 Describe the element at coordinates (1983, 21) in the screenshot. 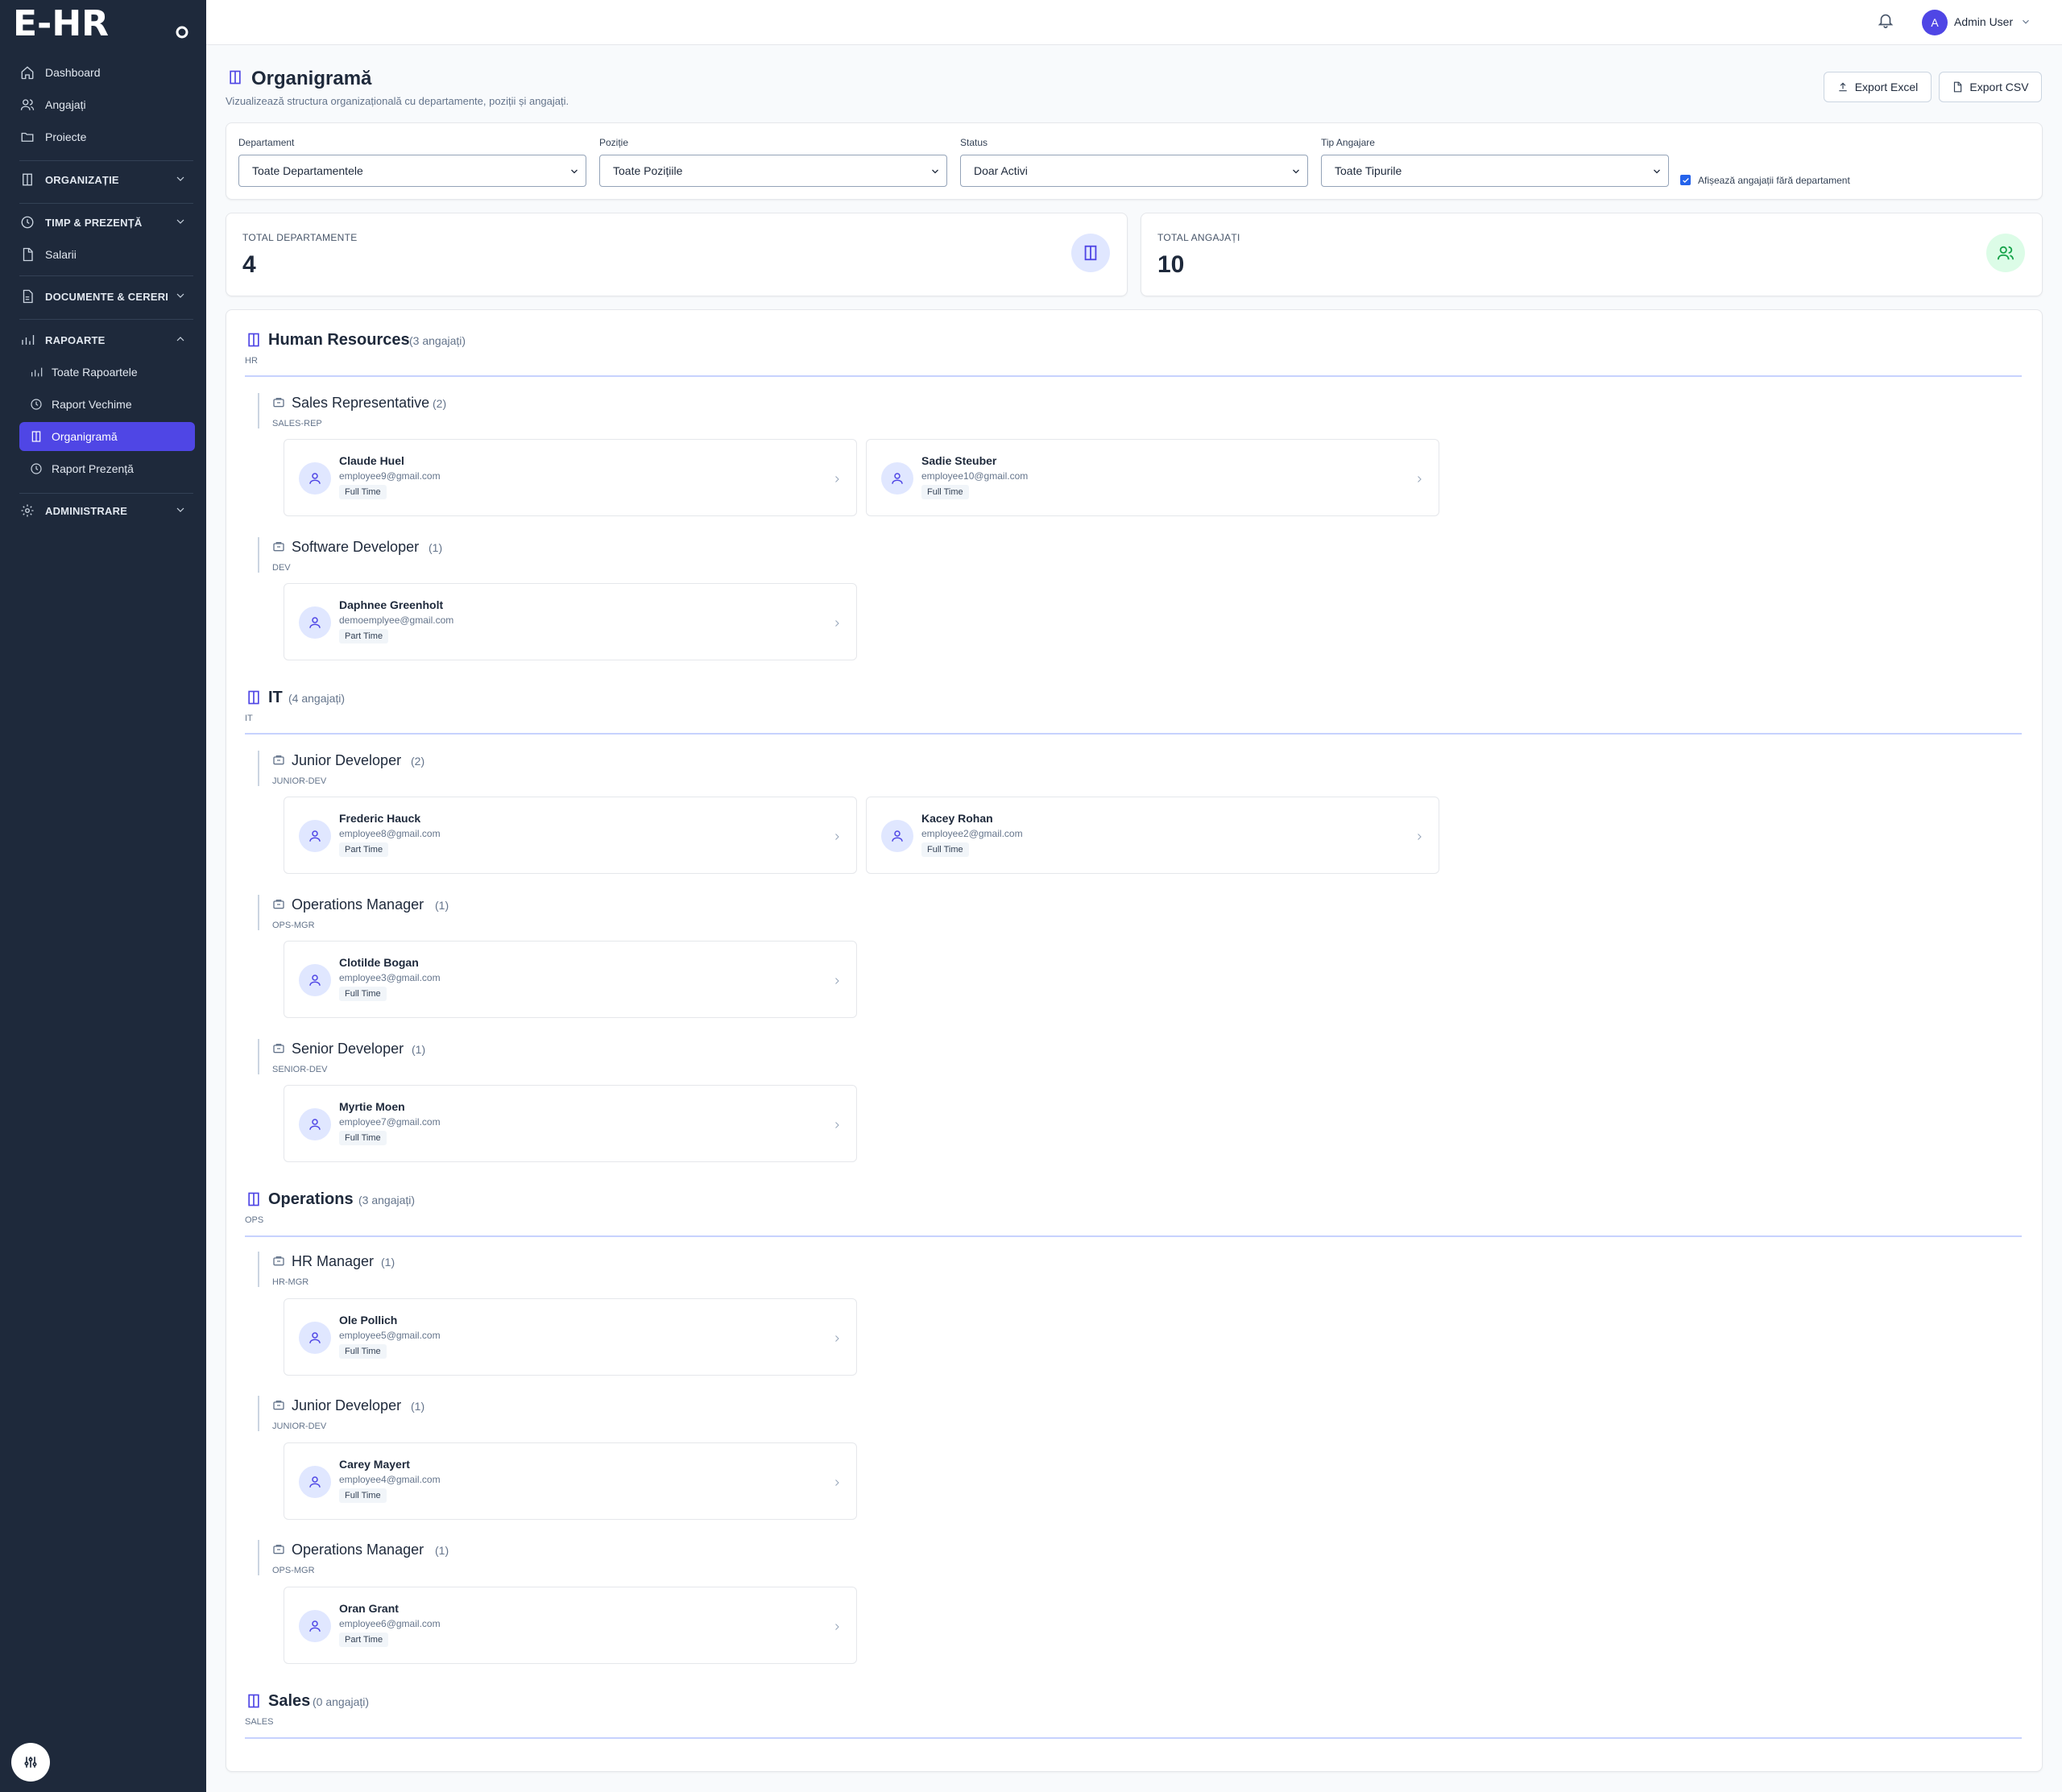

I see `user-name: Admin User` at that location.